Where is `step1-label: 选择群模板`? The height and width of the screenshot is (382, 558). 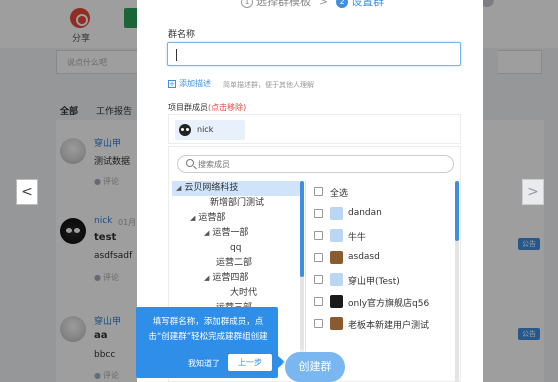
step1-label: 选择群模板 is located at coordinates (283, 4).